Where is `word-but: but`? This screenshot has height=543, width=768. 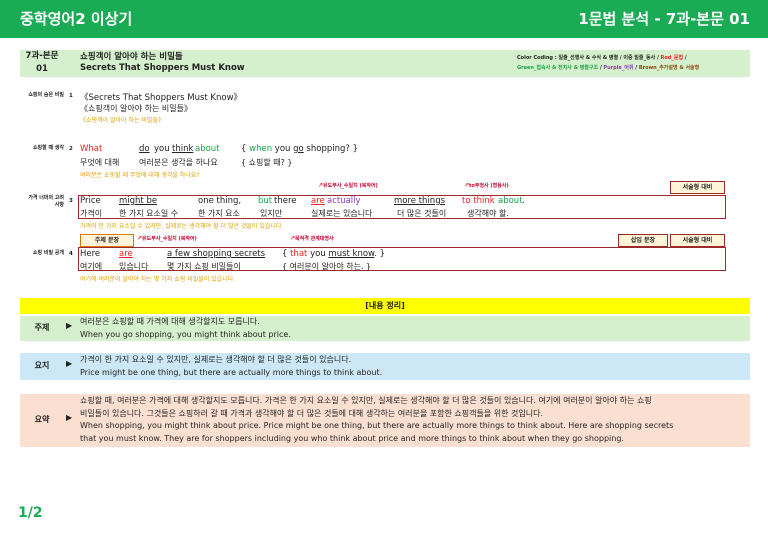 word-but: but is located at coordinates (265, 201).